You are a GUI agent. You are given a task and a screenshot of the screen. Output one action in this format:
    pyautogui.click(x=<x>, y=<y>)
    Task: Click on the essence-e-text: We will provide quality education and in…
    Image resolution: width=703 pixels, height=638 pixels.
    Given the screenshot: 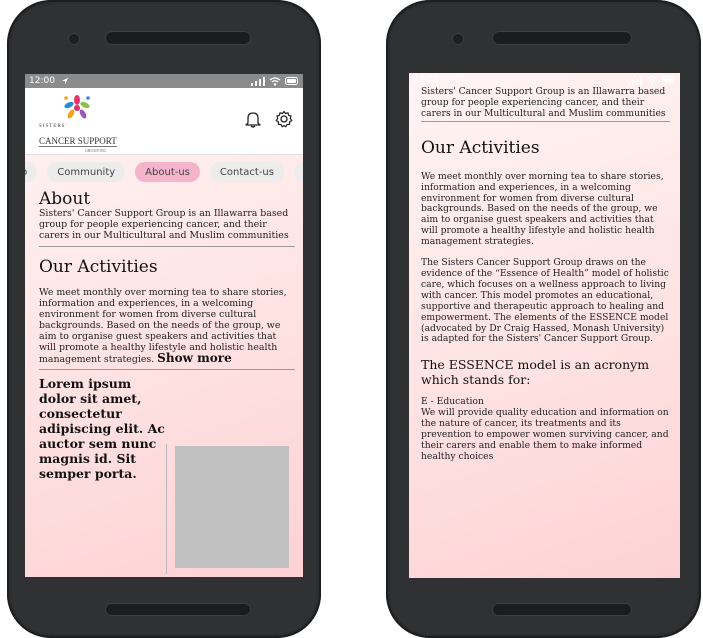 What is the action you would take?
    pyautogui.click(x=545, y=434)
    